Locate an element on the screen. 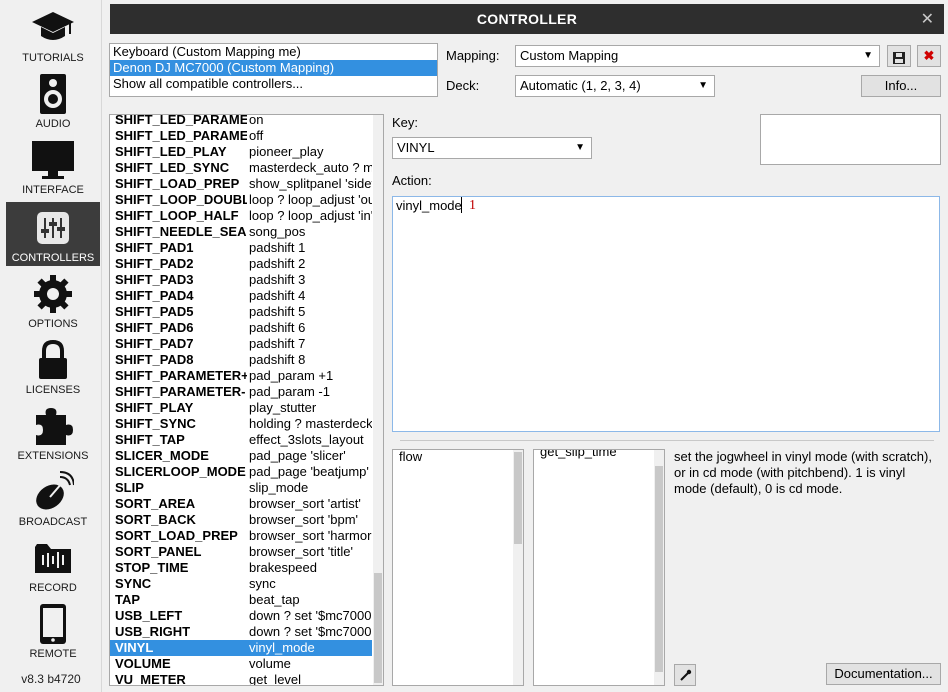 The width and height of the screenshot is (948, 692). verbs-scrollbar-thumb is located at coordinates (659, 569).